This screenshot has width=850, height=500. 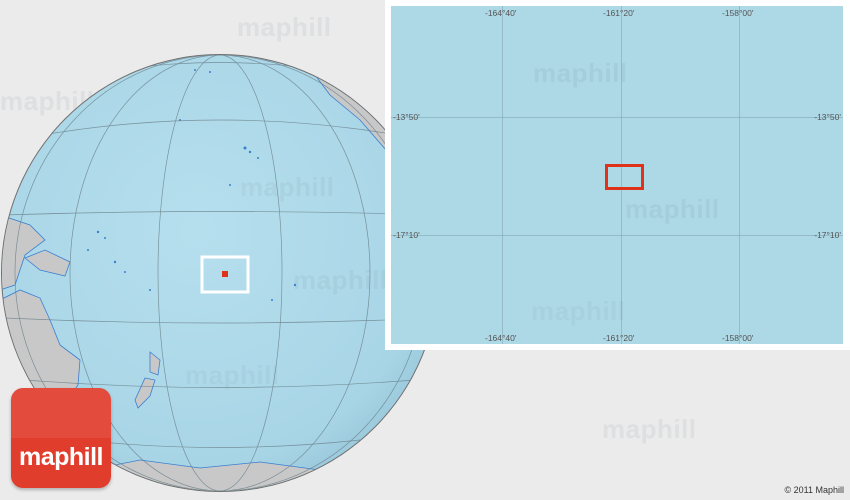 What do you see at coordinates (624, 177) in the screenshot?
I see `selected-area-box` at bounding box center [624, 177].